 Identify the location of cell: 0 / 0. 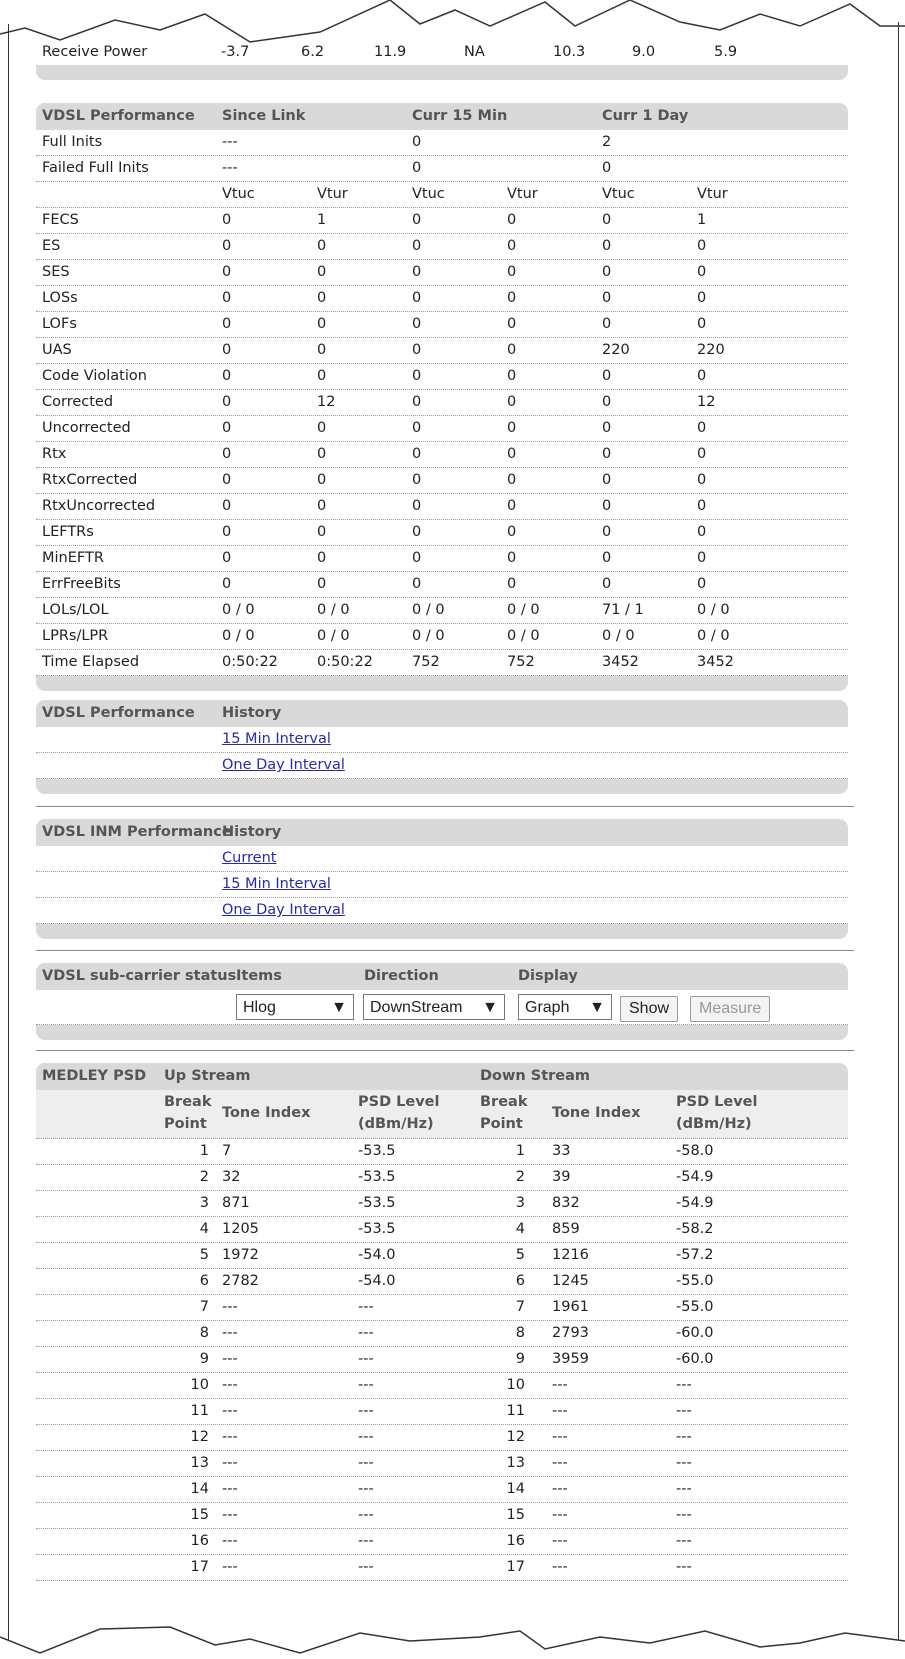
(713, 636).